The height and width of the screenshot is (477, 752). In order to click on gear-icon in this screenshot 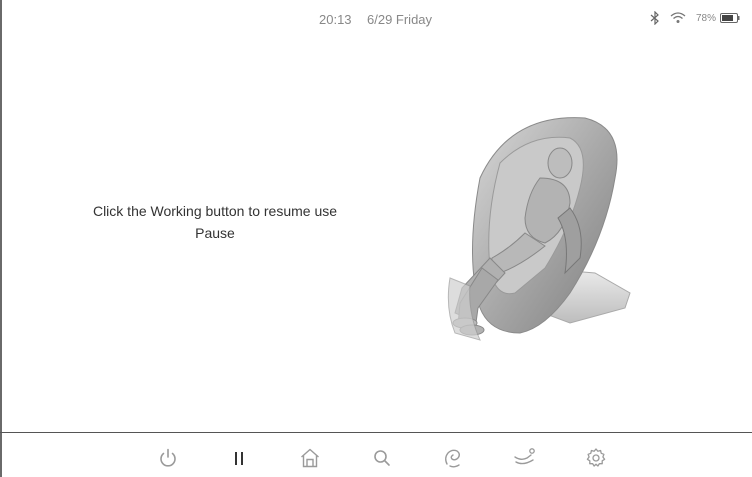, I will do `click(596, 458)`.